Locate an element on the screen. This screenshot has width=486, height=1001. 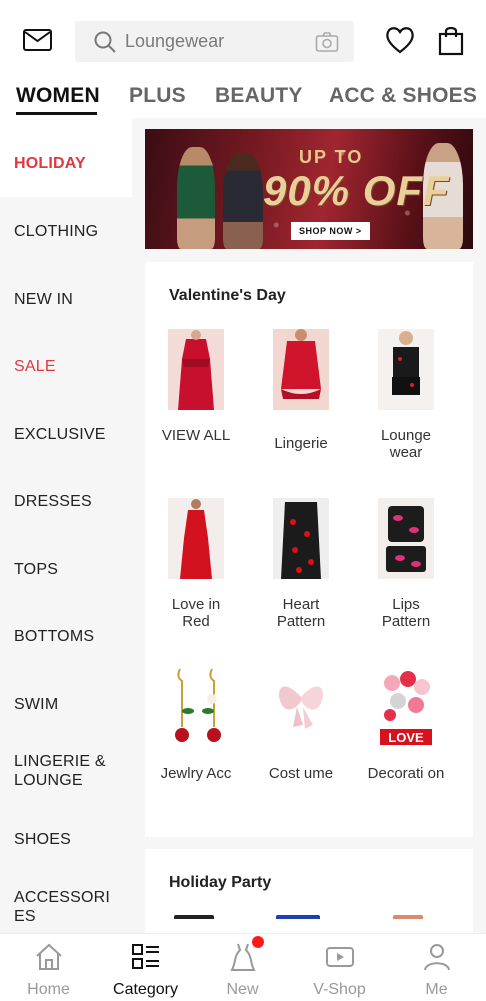
bottom-navigation: Home Category New V-Shop Me is located at coordinates (243, 967).